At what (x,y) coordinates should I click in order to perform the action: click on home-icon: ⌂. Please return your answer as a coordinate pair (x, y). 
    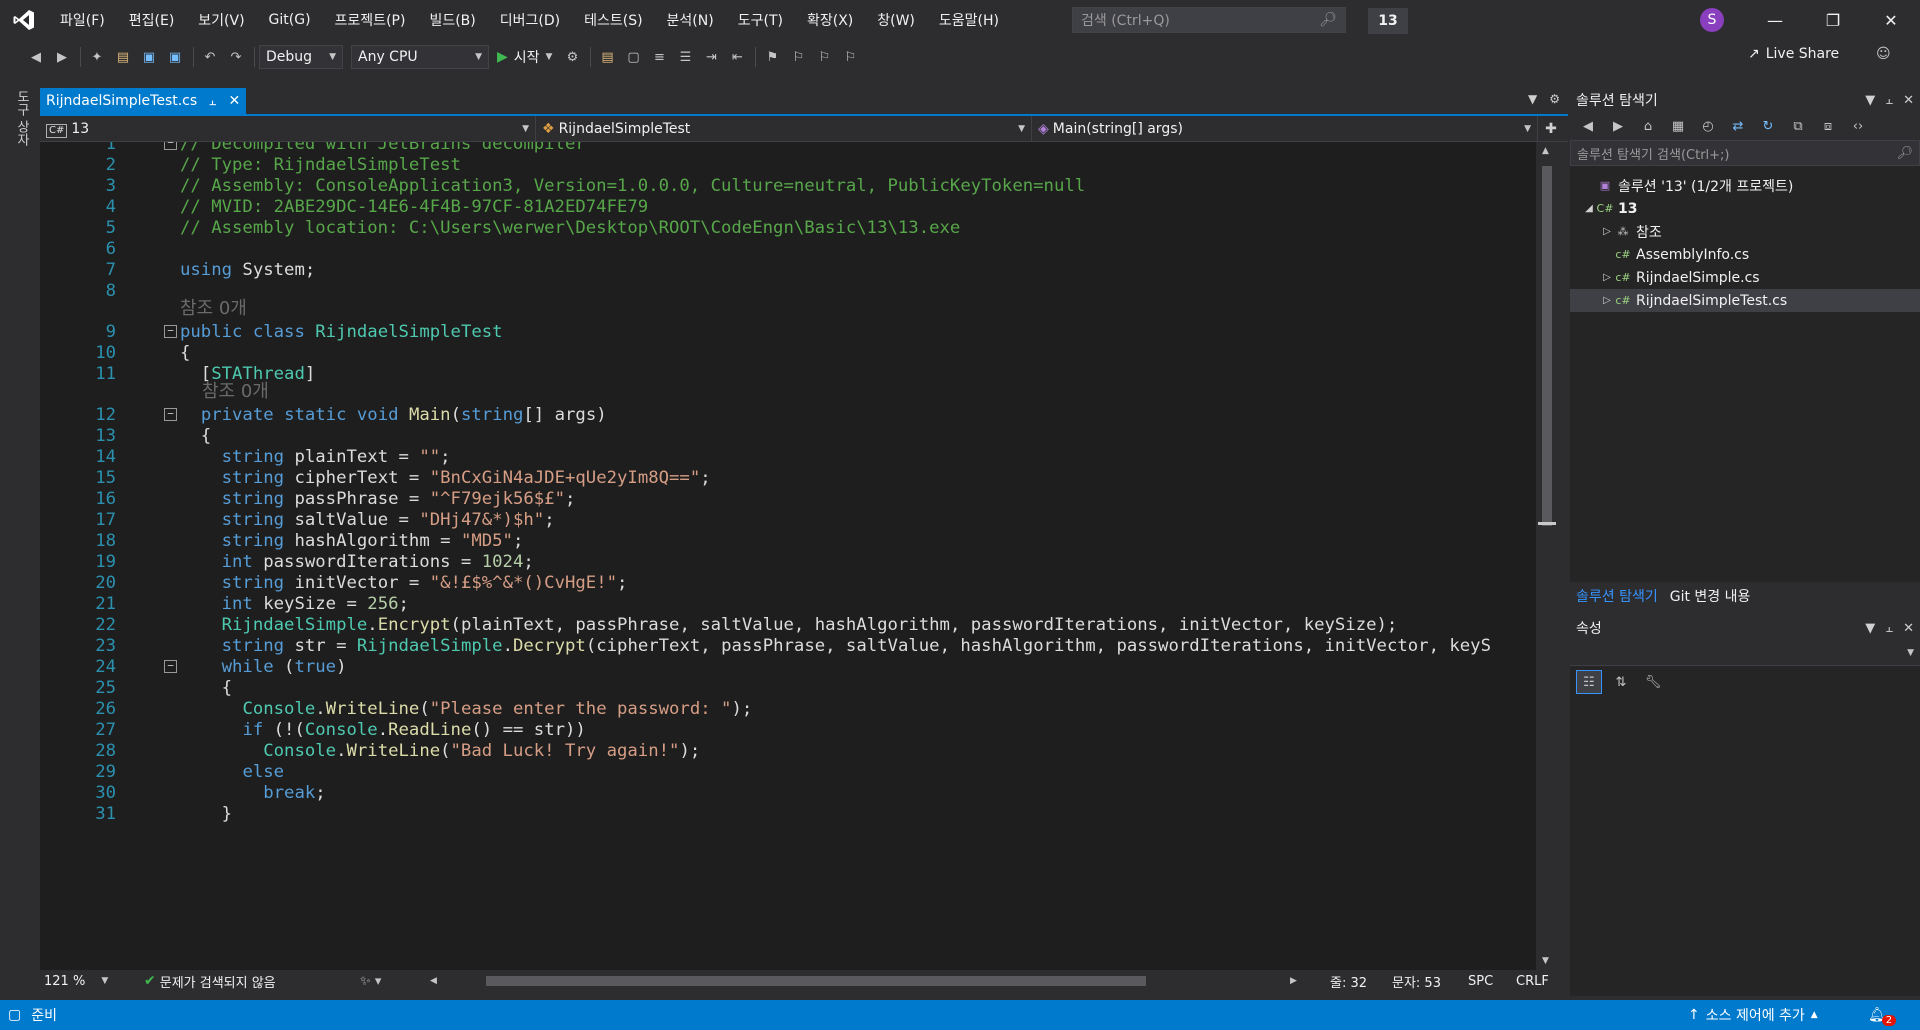
    Looking at the image, I should click on (1648, 126).